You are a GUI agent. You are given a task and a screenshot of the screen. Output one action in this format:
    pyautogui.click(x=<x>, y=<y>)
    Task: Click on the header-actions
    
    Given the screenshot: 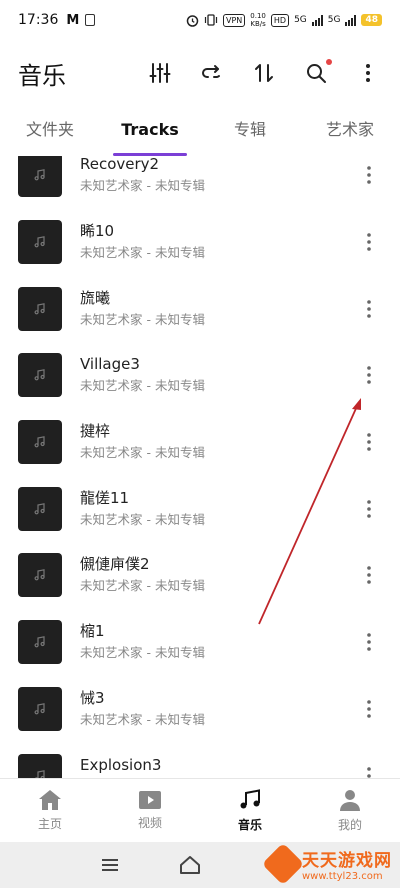 What is the action you would take?
    pyautogui.click(x=264, y=73)
    